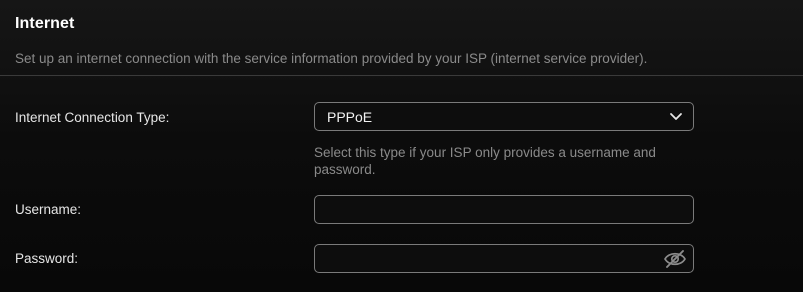 Image resolution: width=803 pixels, height=292 pixels. What do you see at coordinates (48, 209) in the screenshot?
I see `username-label: Username:` at bounding box center [48, 209].